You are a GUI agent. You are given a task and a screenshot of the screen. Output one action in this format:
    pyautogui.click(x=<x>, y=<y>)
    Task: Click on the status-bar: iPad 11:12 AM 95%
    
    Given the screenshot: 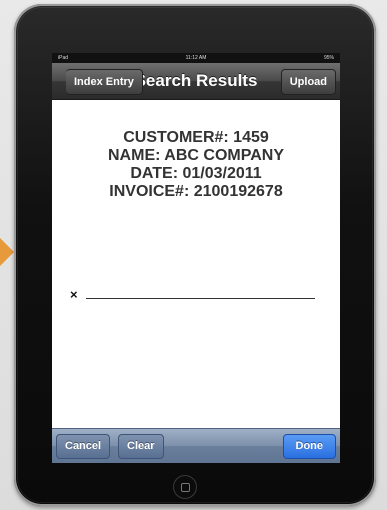 What is the action you would take?
    pyautogui.click(x=196, y=58)
    